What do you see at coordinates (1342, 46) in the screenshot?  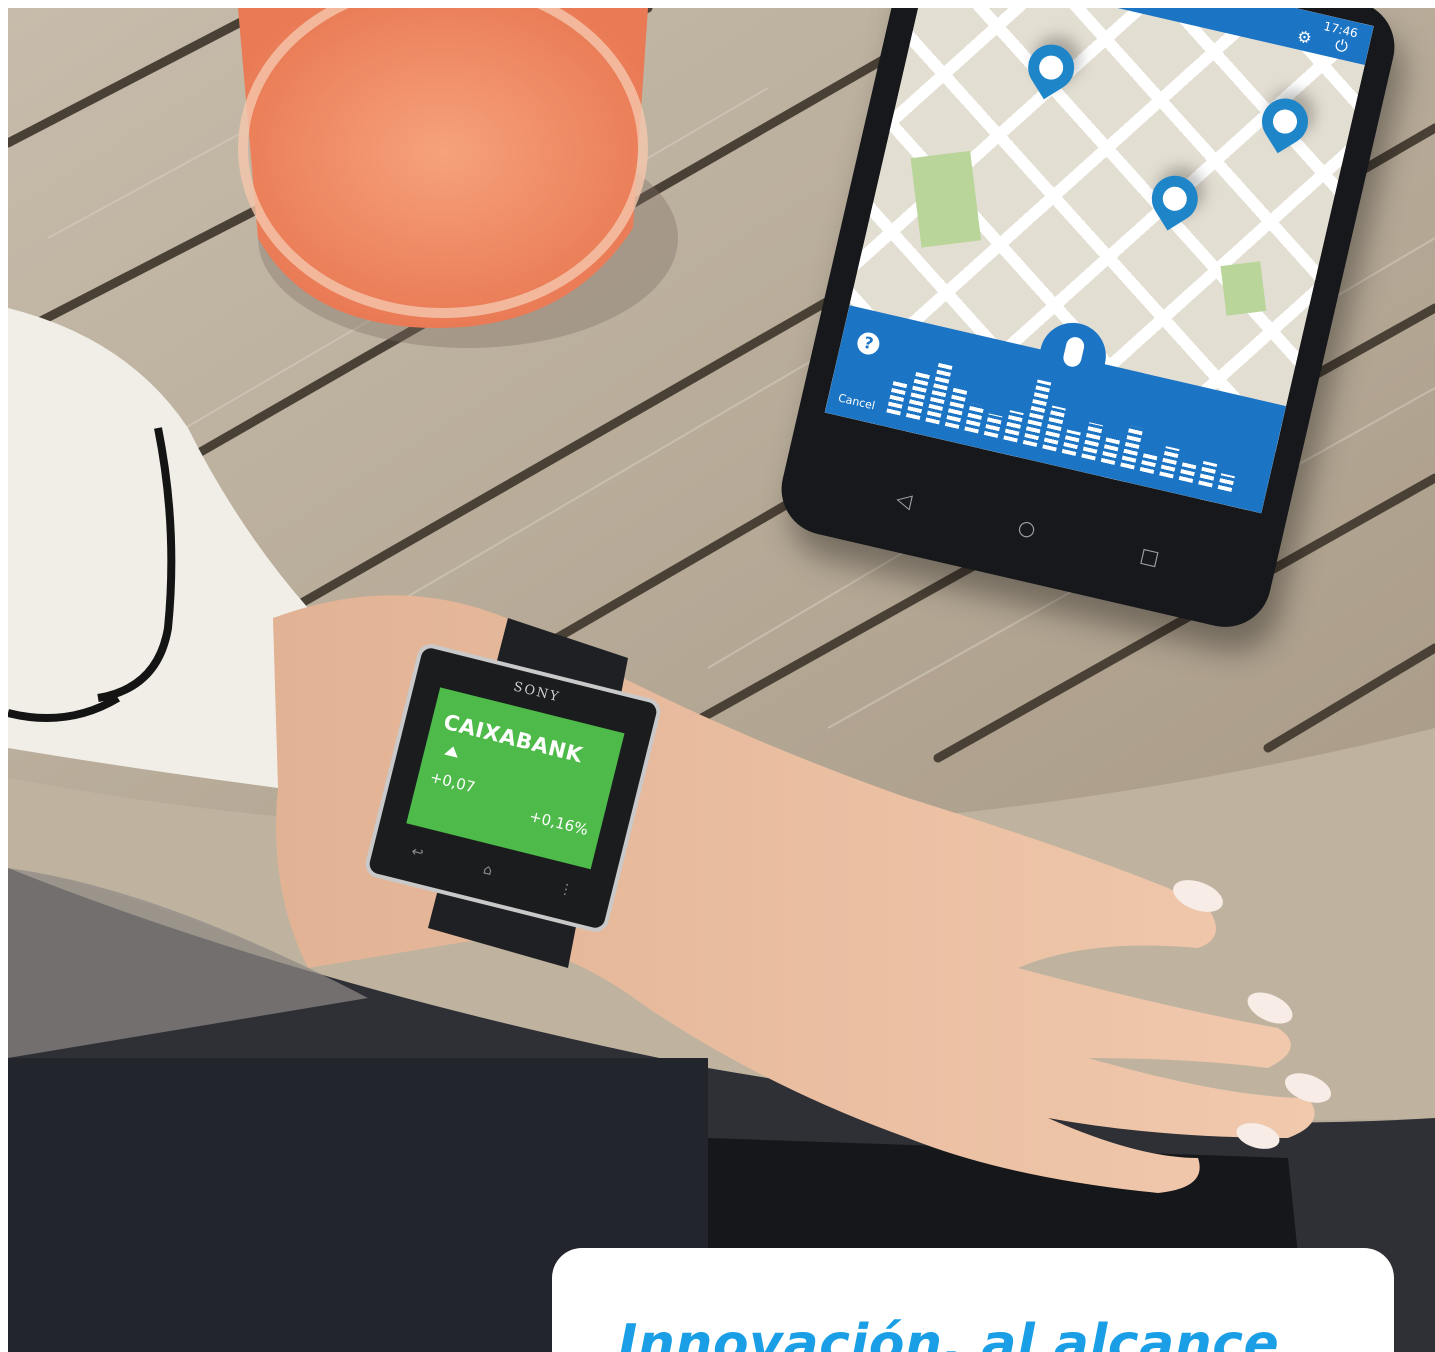 I see `power-icon: ⏻` at bounding box center [1342, 46].